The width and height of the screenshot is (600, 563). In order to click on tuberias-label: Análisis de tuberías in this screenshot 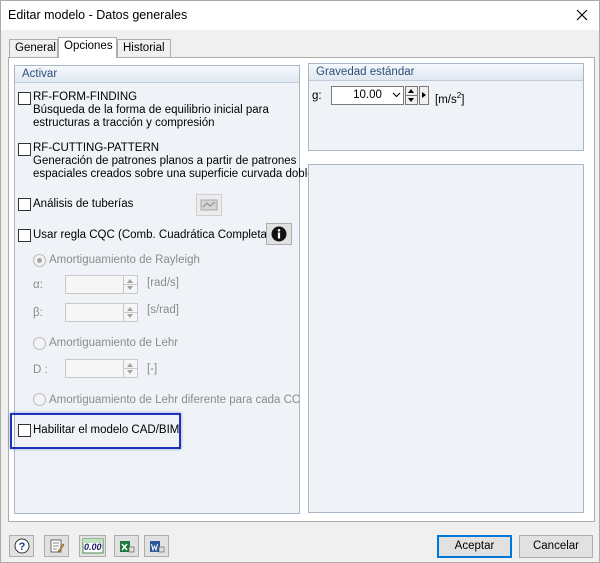, I will do `click(83, 204)`.